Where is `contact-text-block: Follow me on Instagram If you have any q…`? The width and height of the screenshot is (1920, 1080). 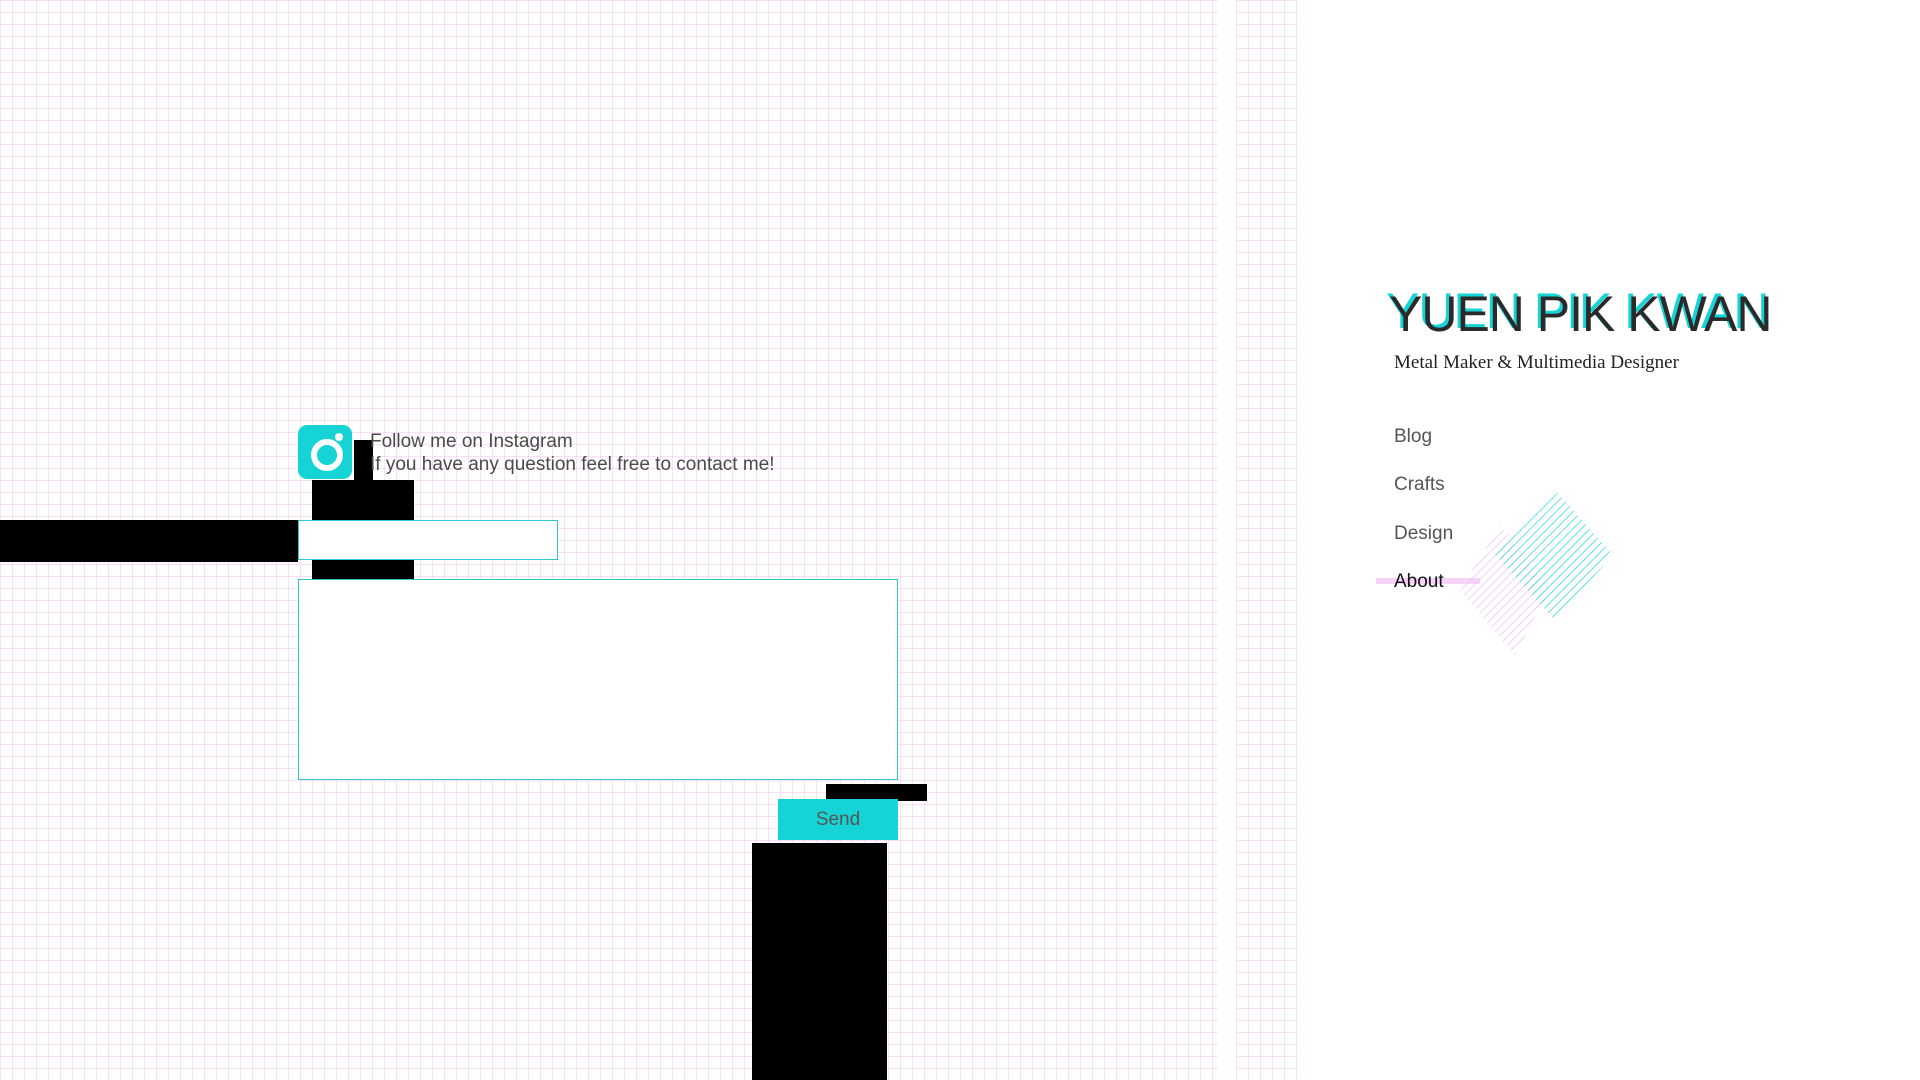 contact-text-block: Follow me on Instagram If you have any q… is located at coordinates (572, 453).